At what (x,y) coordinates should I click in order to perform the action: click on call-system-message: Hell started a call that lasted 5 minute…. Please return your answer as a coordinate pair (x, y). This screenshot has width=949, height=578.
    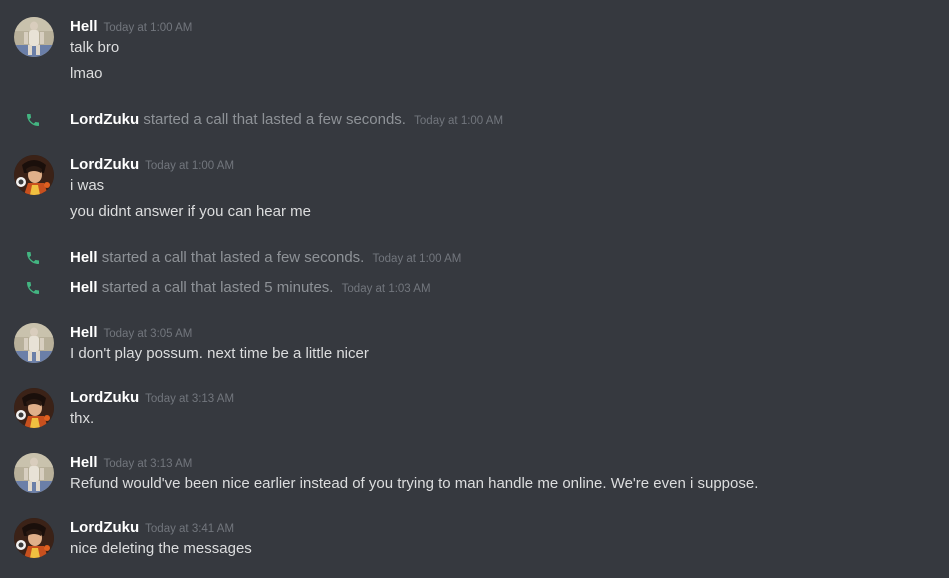
    Looking at the image, I should click on (474, 288).